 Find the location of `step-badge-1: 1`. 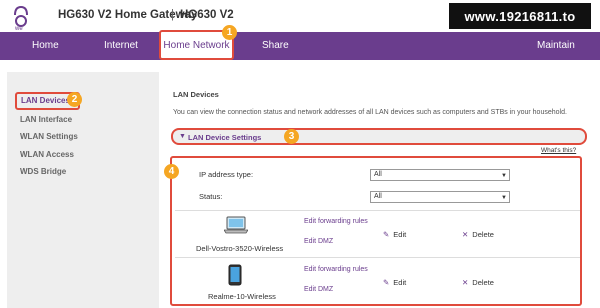

step-badge-1: 1 is located at coordinates (229, 32).